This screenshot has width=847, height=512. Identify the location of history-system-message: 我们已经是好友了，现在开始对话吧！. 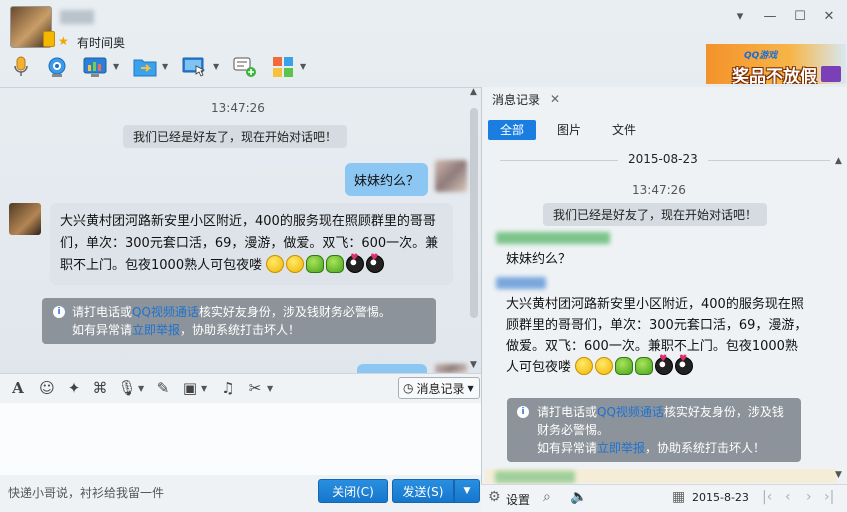
(655, 214).